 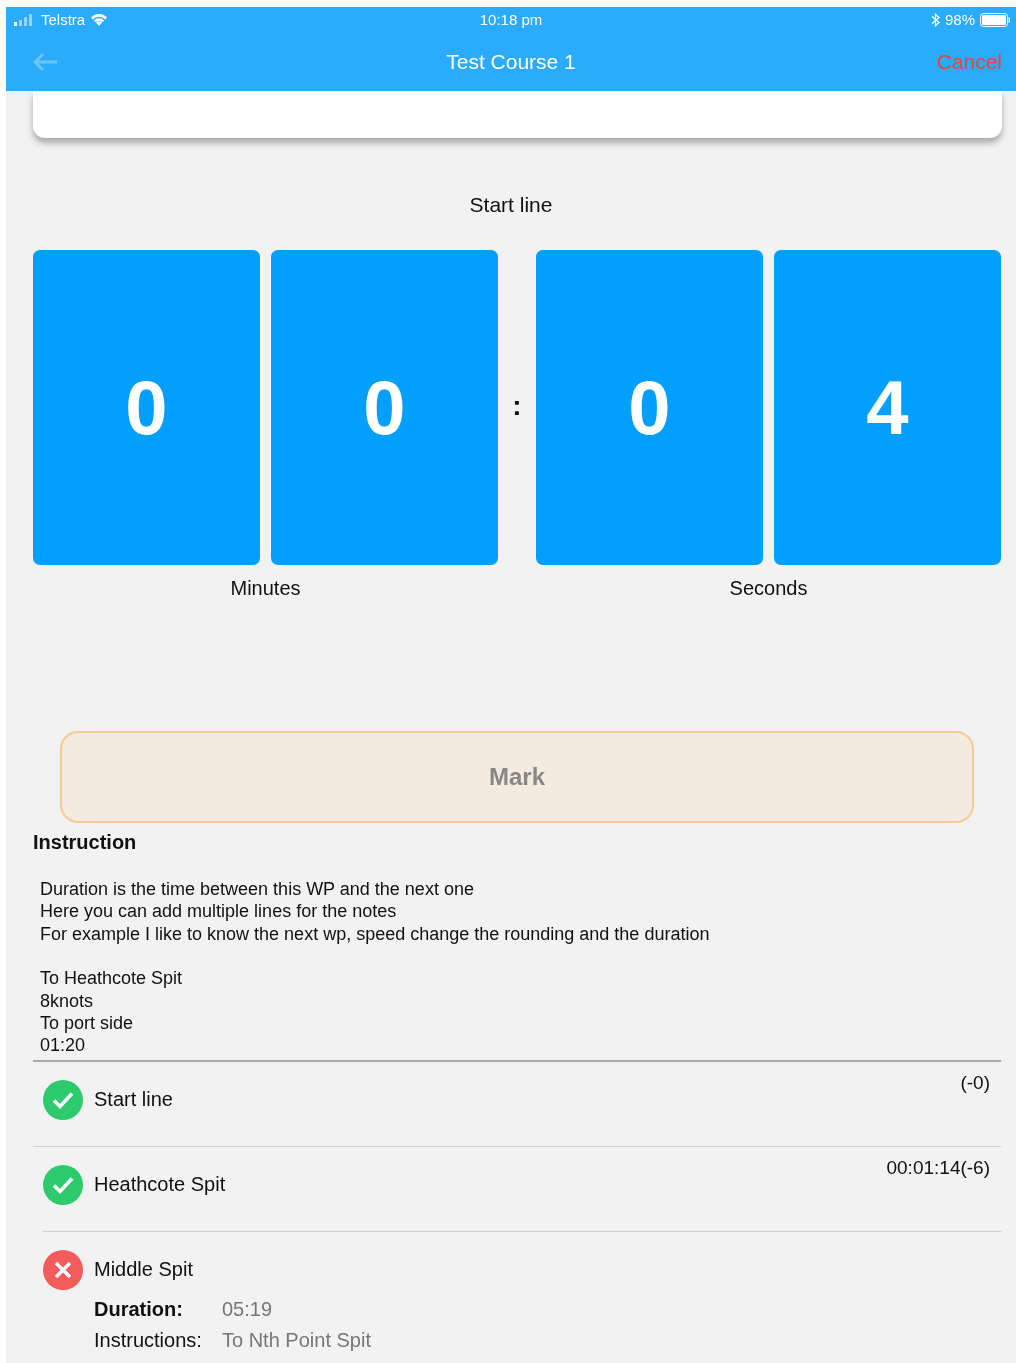 What do you see at coordinates (99, 19) in the screenshot?
I see `wifi-icon` at bounding box center [99, 19].